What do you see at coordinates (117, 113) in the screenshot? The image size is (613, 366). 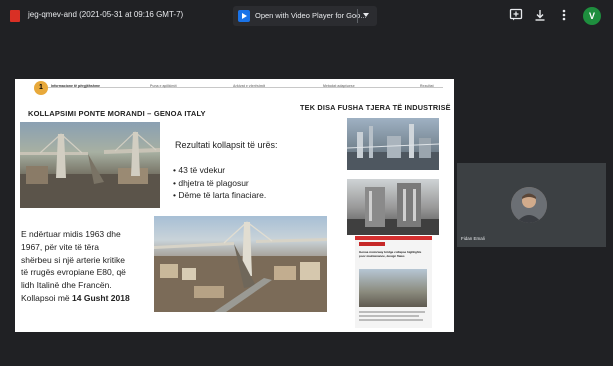 I see `slide-title: KOLLAPSIMI PONTE MORANDI – GENOA ITALY` at bounding box center [117, 113].